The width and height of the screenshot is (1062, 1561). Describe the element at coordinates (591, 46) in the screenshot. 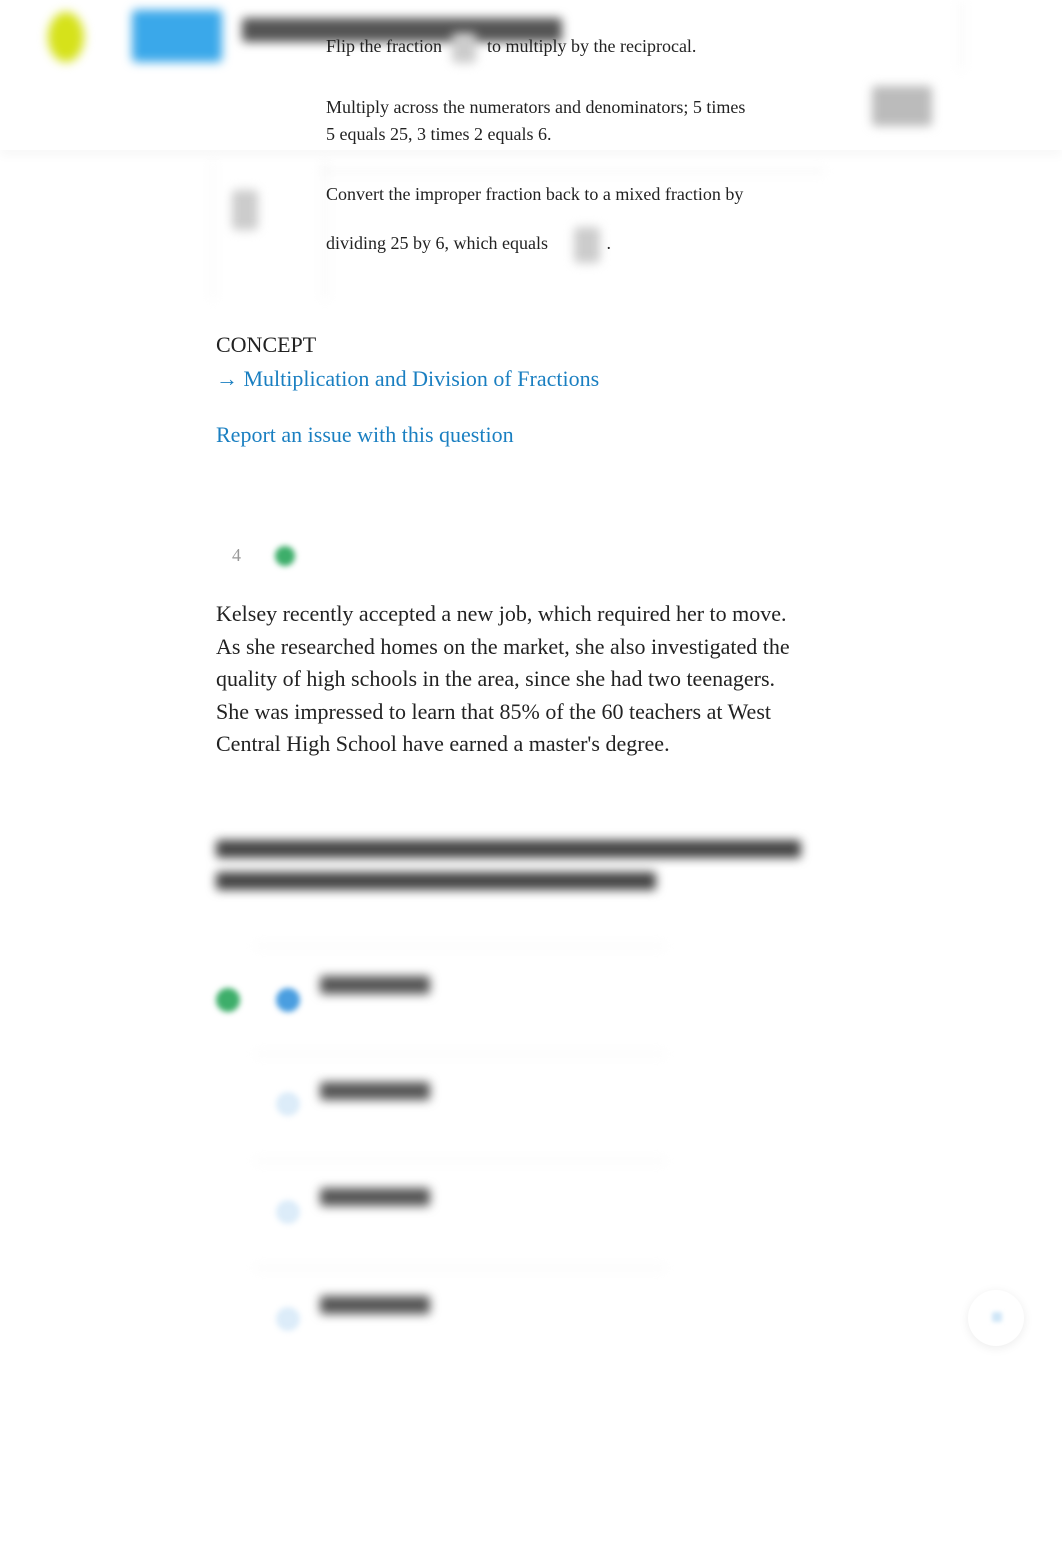

I see `step-text: to multiply by the reciprocal.` at that location.